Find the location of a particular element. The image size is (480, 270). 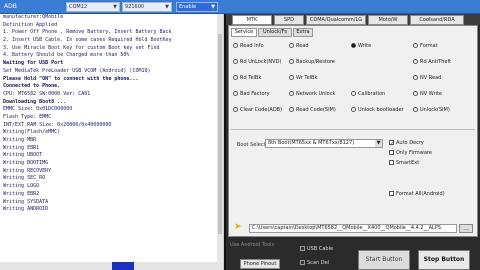

option-calibration: Calibration is located at coordinates (368, 97).